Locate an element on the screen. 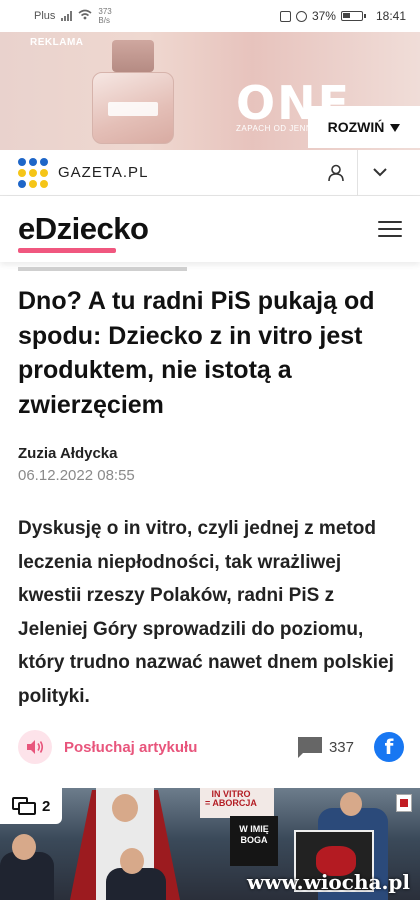 Image resolution: width=420 pixels, height=900 pixels. comments-count: 337 is located at coordinates (341, 747).